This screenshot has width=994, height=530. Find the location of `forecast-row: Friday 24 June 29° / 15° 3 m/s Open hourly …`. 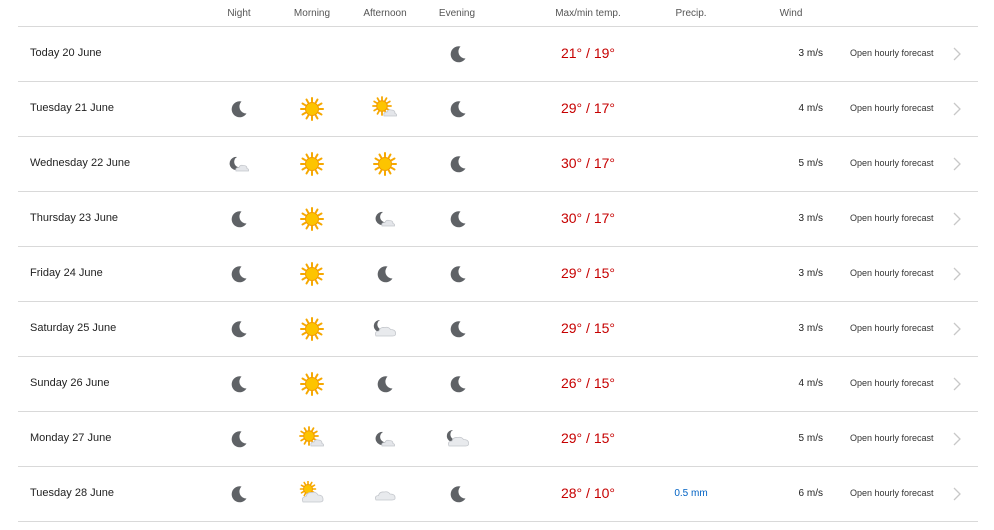

forecast-row: Friday 24 June 29° / 15° 3 m/s Open hourly … is located at coordinates (498, 274).